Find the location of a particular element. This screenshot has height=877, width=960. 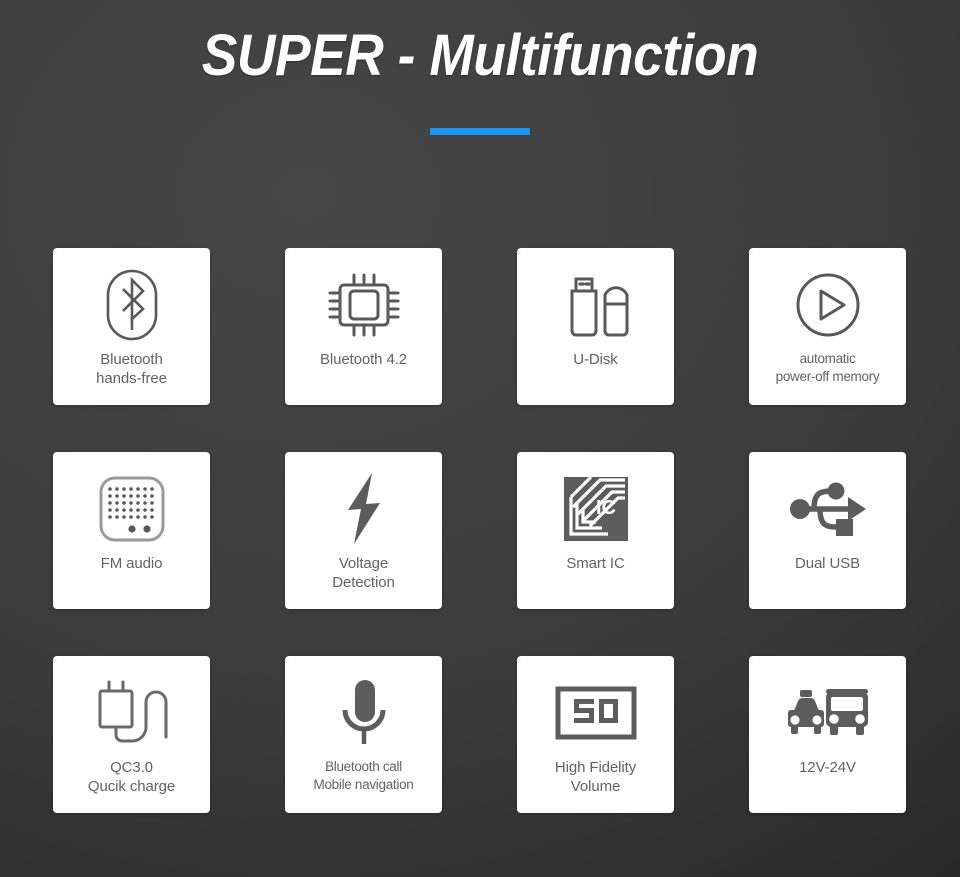

feature-tile-u-disk: U-Disk is located at coordinates (595, 326).